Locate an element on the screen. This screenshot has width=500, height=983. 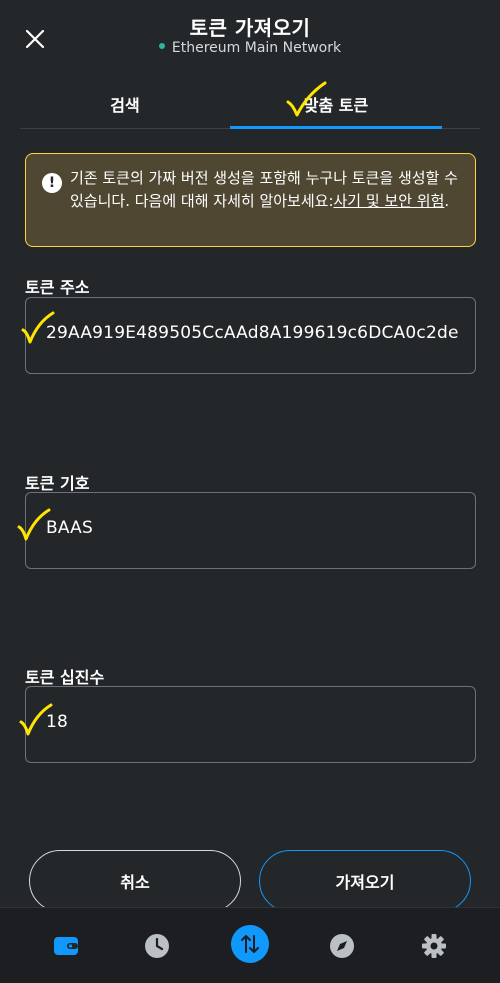
token-symbol-value: BAAS is located at coordinates (69, 528).